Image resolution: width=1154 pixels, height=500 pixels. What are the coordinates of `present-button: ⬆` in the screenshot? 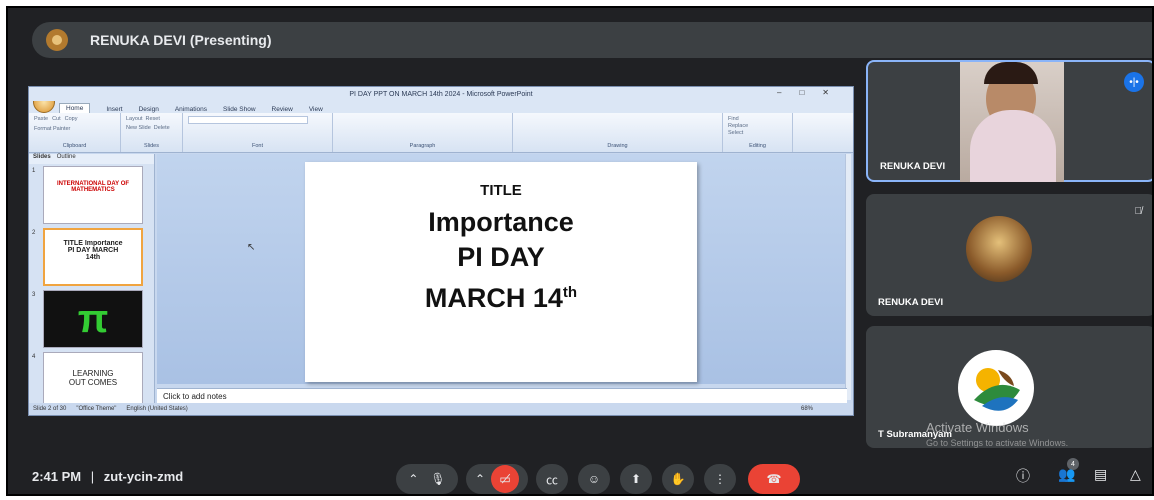 It's located at (636, 479).